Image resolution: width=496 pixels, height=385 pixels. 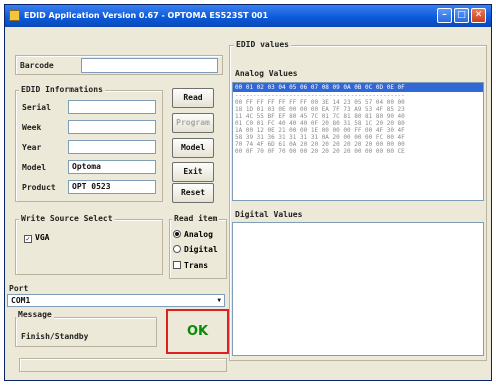 What do you see at coordinates (193, 172) in the screenshot?
I see `exit-button: Exit` at bounding box center [193, 172].